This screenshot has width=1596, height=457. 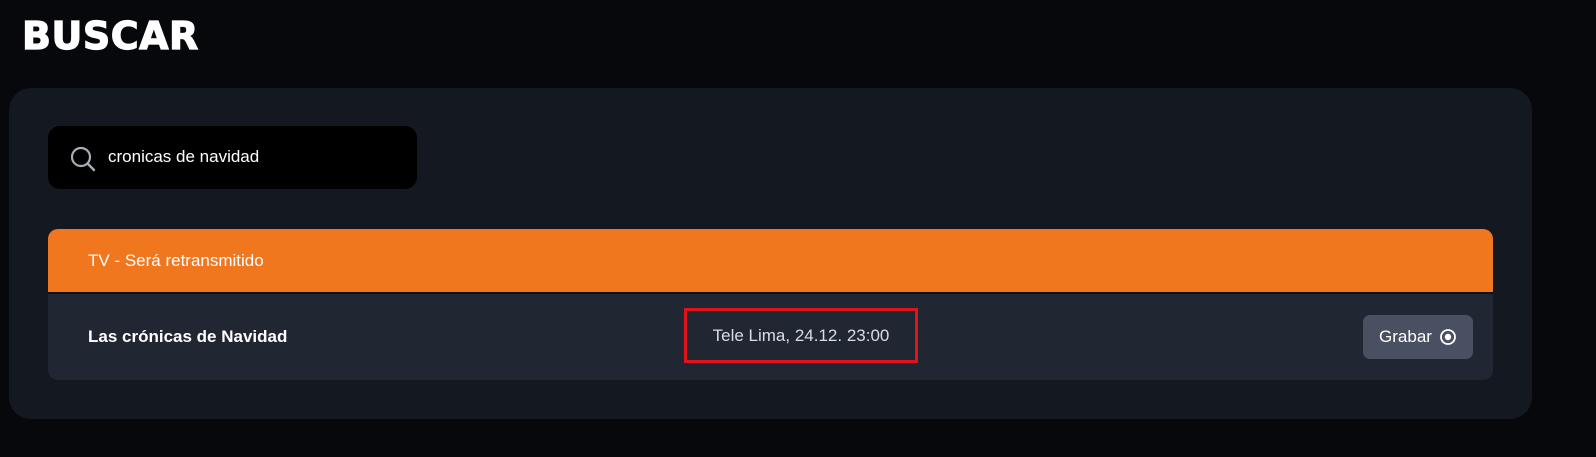 What do you see at coordinates (1405, 336) in the screenshot?
I see `record-button-label: Grabar` at bounding box center [1405, 336].